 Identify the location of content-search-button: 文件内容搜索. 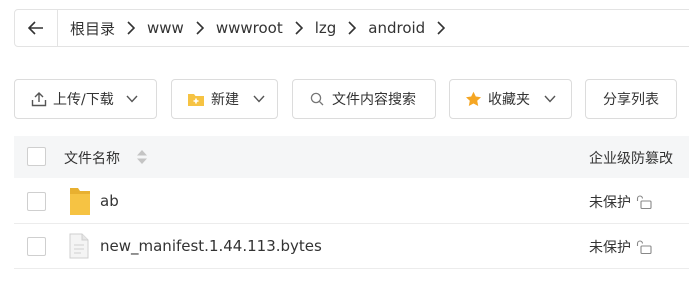
(364, 99).